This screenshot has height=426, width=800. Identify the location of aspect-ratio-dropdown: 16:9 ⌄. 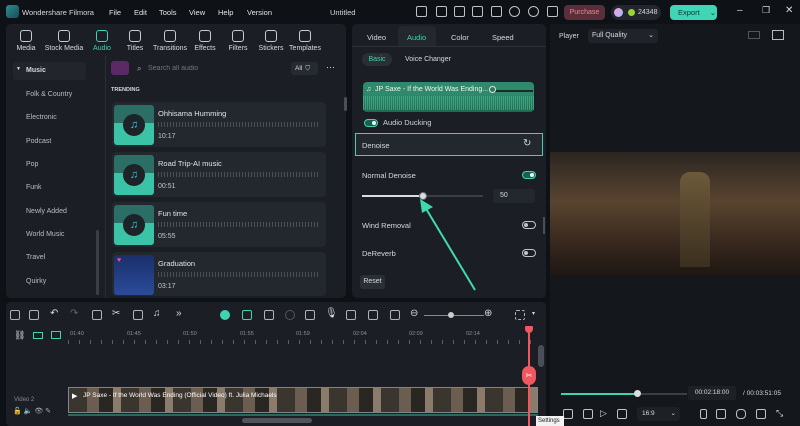
(658, 414).